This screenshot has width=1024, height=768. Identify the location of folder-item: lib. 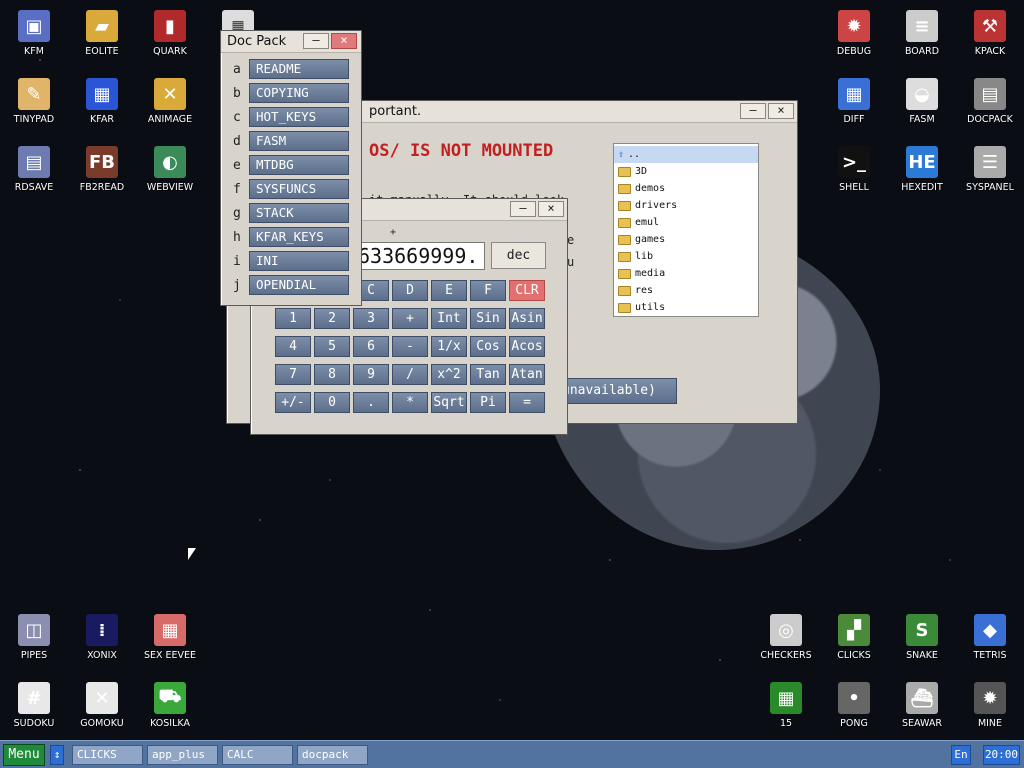
(686, 256).